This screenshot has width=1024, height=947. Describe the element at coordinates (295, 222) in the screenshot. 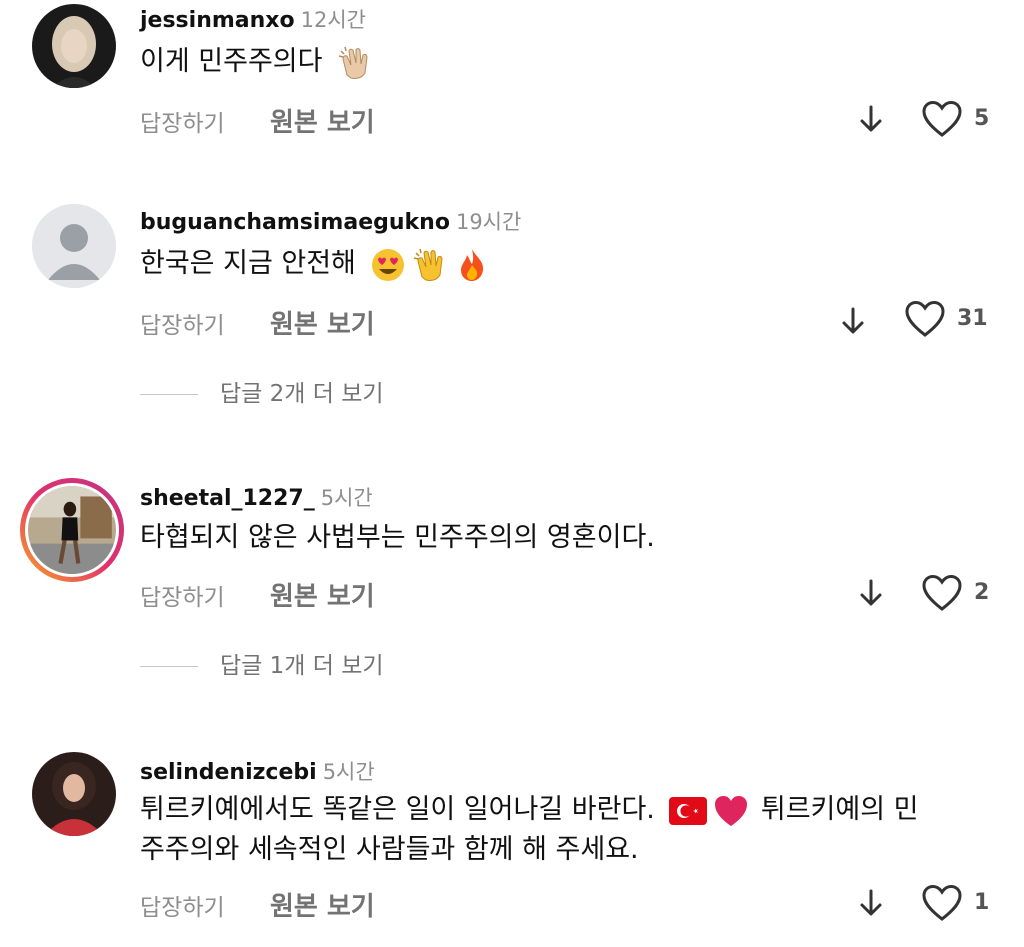

I see `username: buguanchamsimaegukno` at that location.